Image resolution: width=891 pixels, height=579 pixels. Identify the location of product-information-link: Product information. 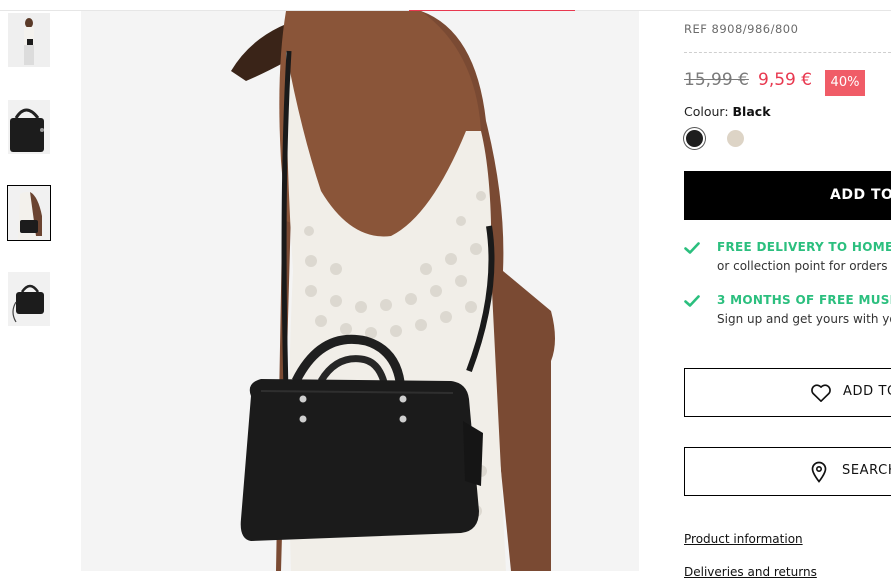
(743, 539).